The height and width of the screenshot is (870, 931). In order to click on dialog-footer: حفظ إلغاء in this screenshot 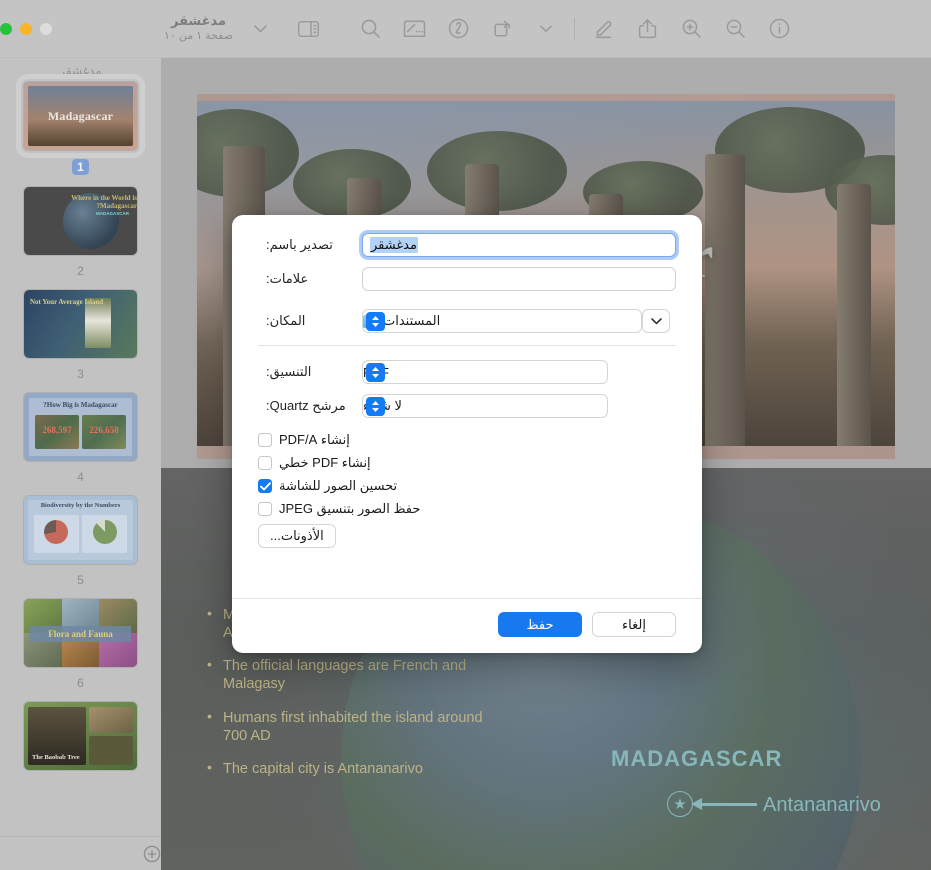, I will do `click(467, 625)`.